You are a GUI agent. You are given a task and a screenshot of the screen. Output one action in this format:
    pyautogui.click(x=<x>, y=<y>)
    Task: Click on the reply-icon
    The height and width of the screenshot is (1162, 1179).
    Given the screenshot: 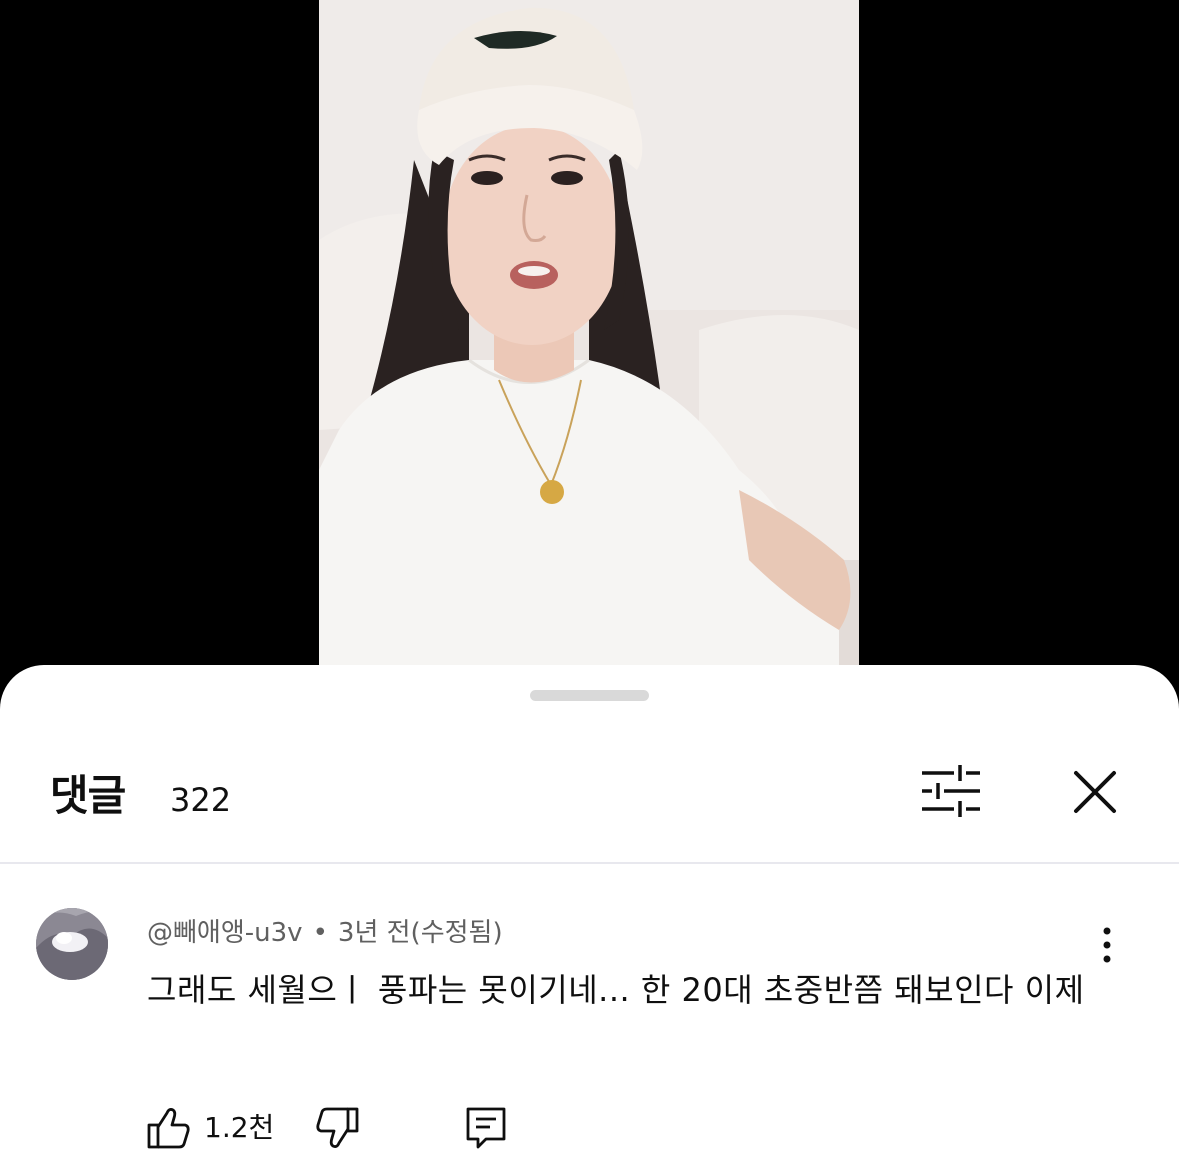 What is the action you would take?
    pyautogui.click(x=486, y=1128)
    